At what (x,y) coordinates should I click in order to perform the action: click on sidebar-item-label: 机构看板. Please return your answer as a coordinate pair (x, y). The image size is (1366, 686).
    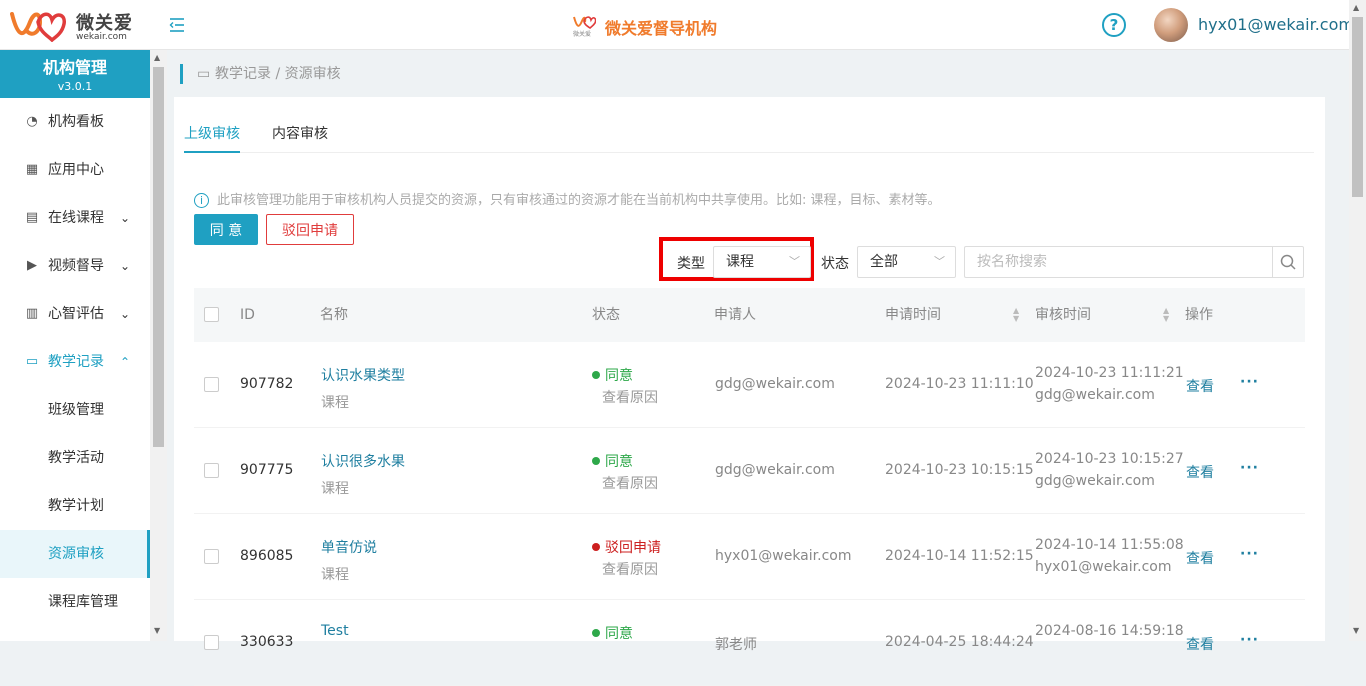
    Looking at the image, I should click on (76, 122).